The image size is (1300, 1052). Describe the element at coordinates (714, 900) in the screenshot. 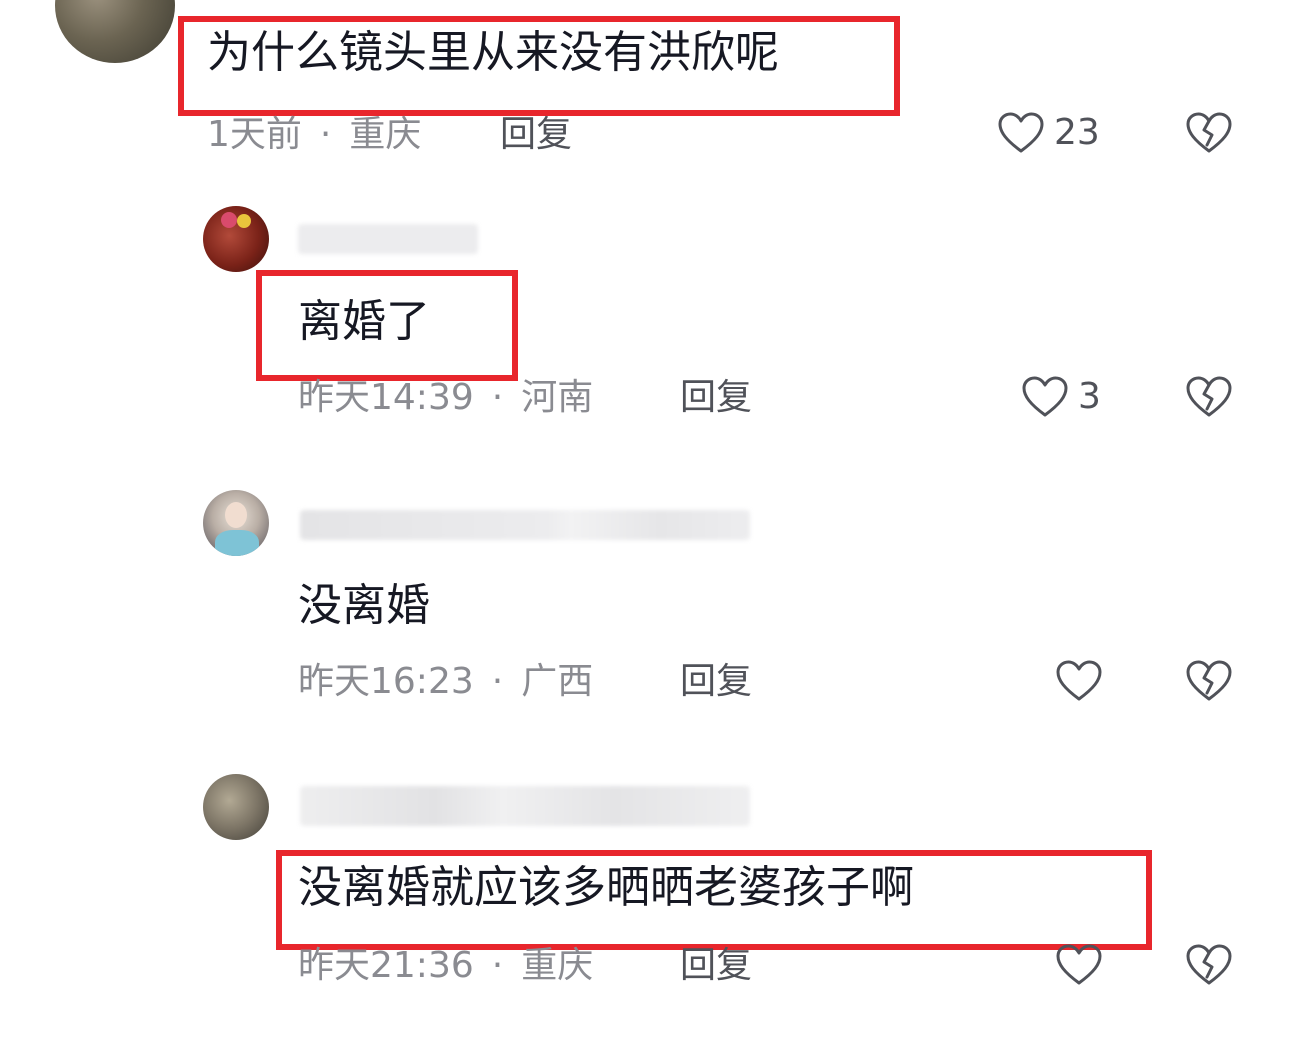

I see `comment-4-highlight-box` at that location.